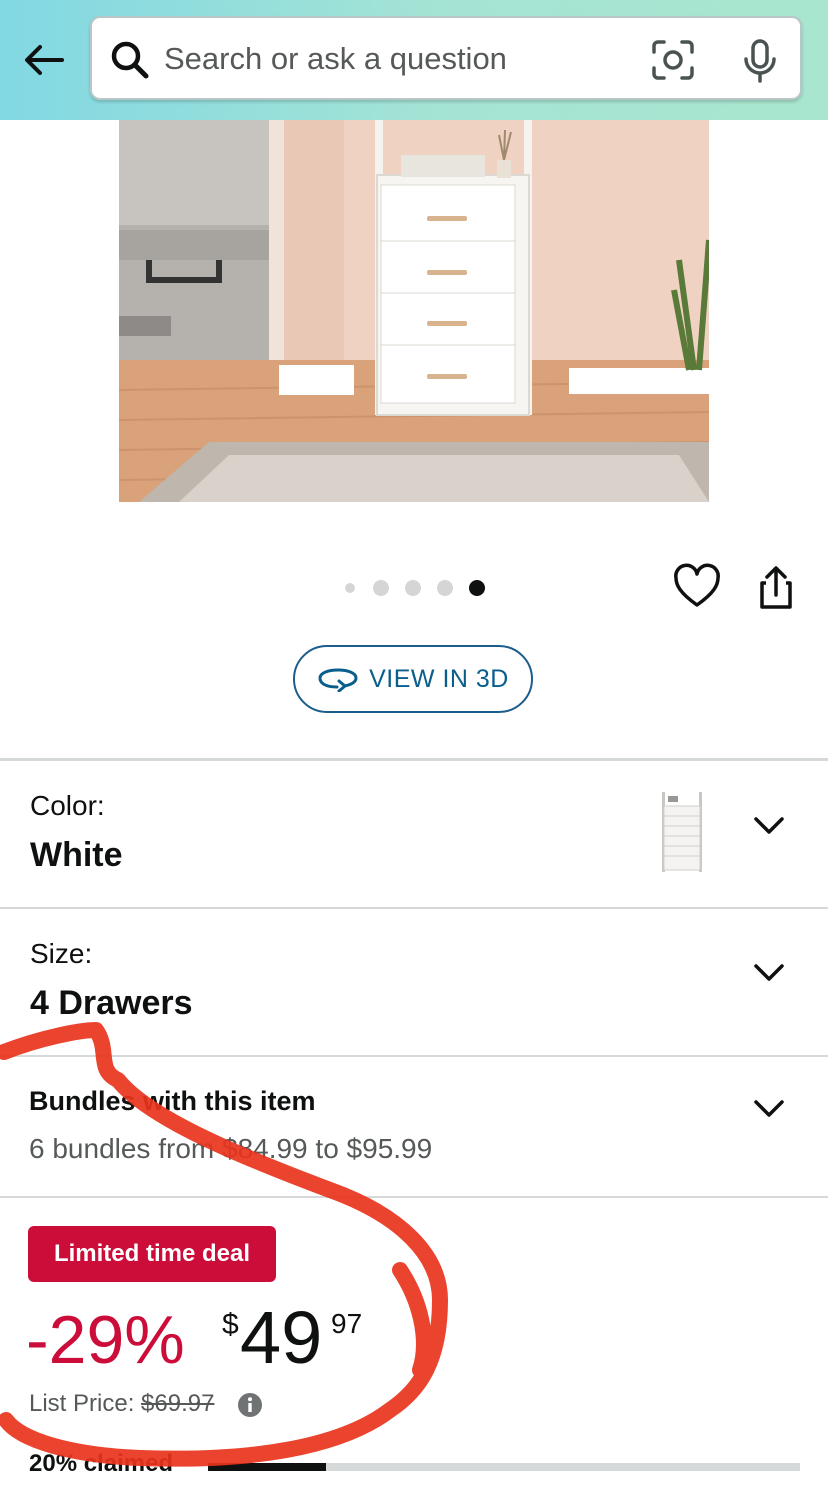 The image size is (828, 1496). What do you see at coordinates (439, 678) in the screenshot?
I see `view-in-3d-label: VIEW IN 3D` at bounding box center [439, 678].